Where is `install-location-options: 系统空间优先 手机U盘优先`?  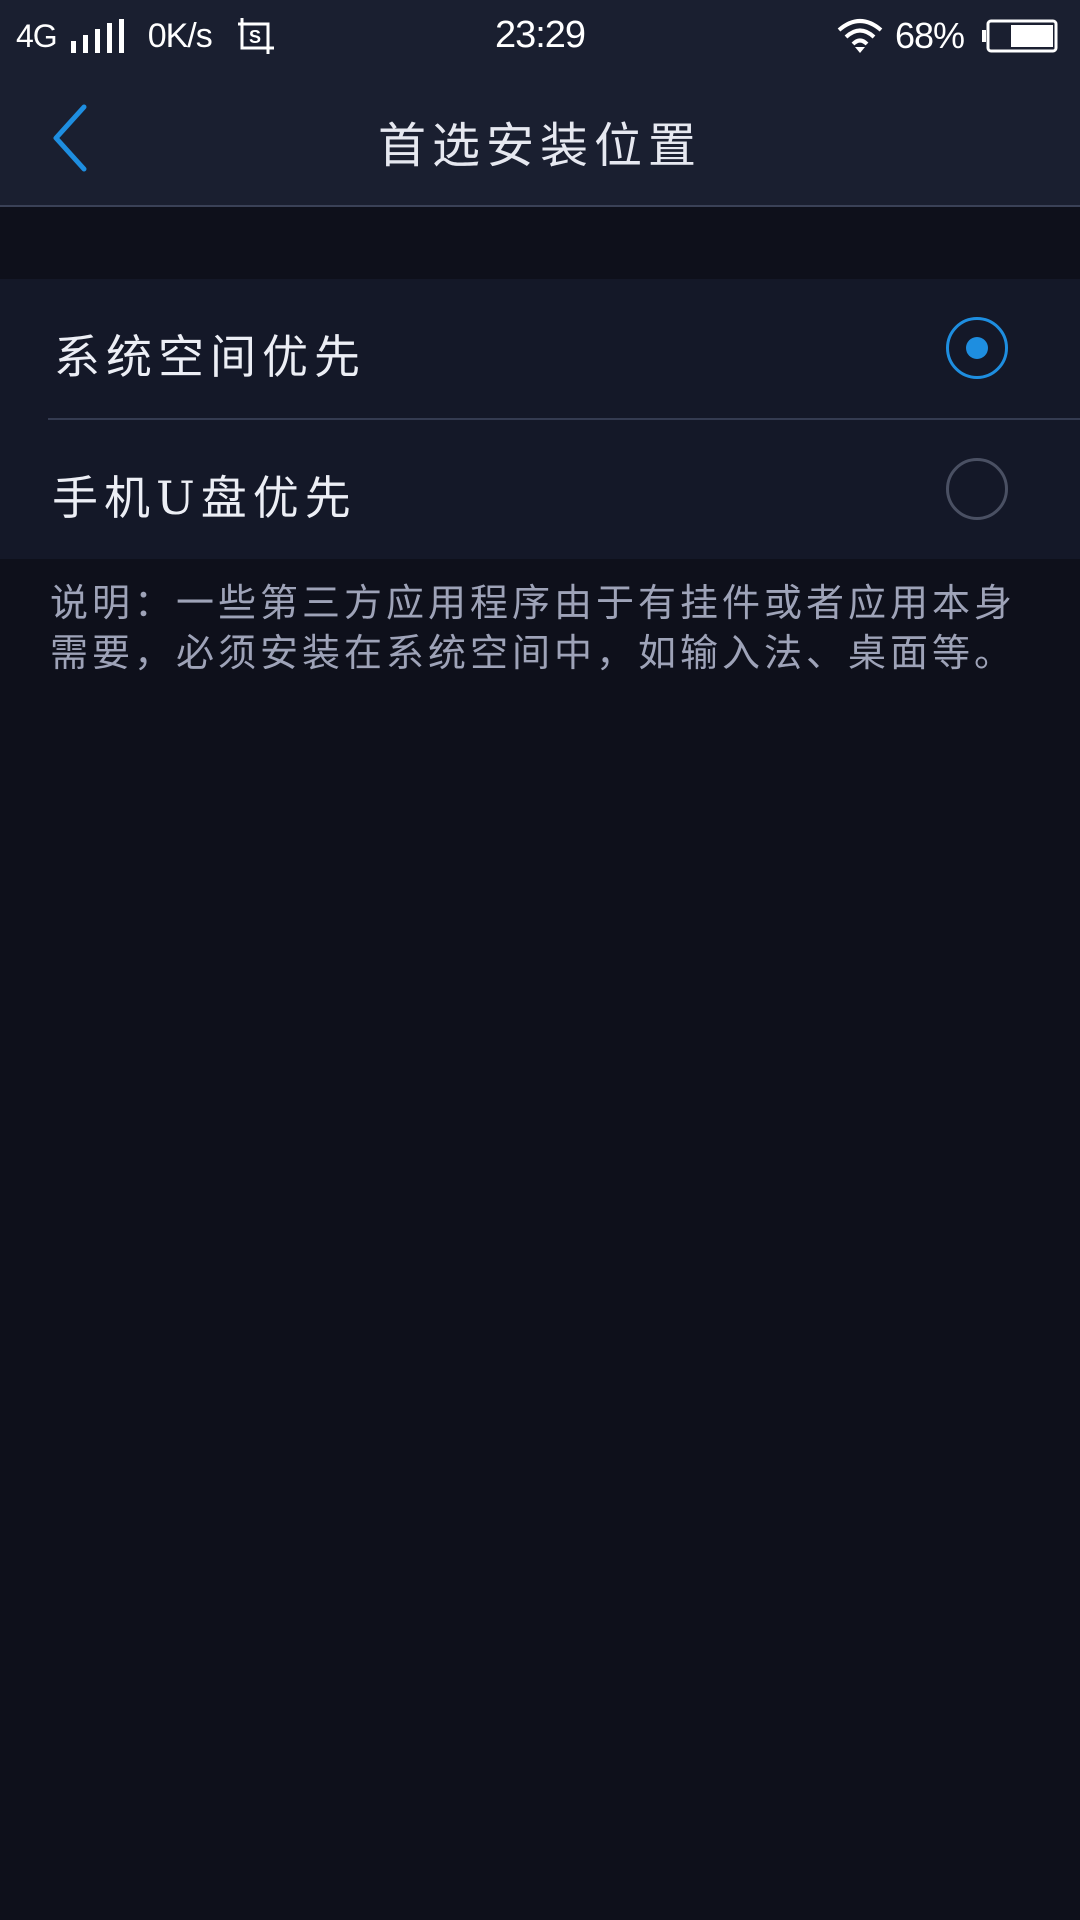 install-location-options: 系统空间优先 手机U盘优先 is located at coordinates (540, 419).